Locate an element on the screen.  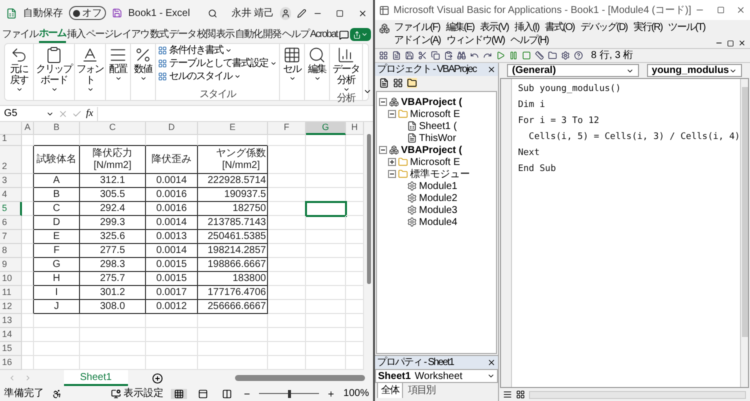
stop-icon is located at coordinates (526, 55).